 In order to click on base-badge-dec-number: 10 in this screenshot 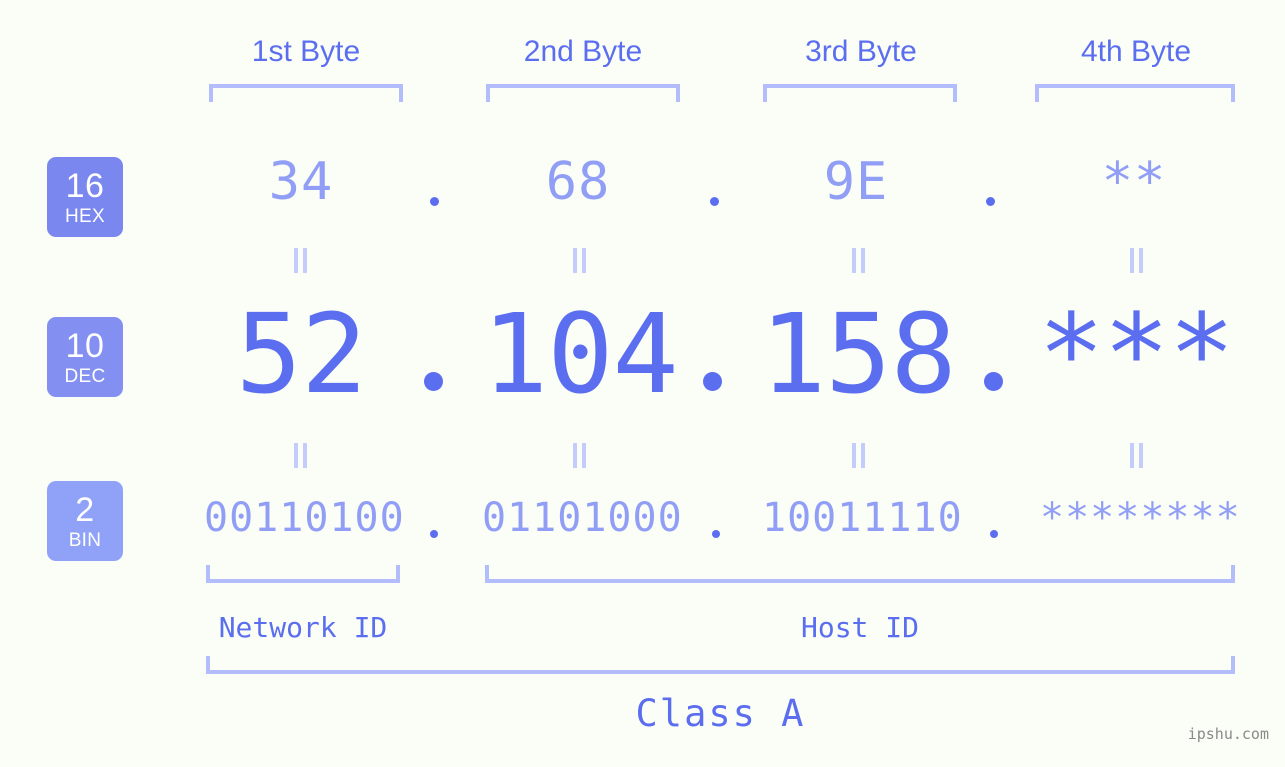, I will do `click(85, 345)`.